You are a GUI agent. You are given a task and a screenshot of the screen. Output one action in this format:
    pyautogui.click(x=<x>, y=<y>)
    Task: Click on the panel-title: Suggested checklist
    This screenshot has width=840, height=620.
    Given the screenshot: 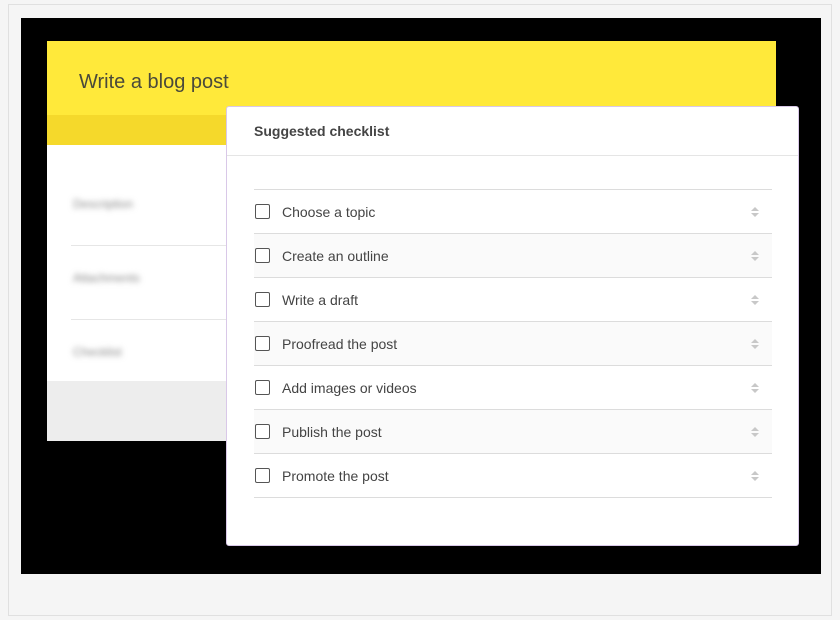 What is the action you would take?
    pyautogui.click(x=322, y=131)
    